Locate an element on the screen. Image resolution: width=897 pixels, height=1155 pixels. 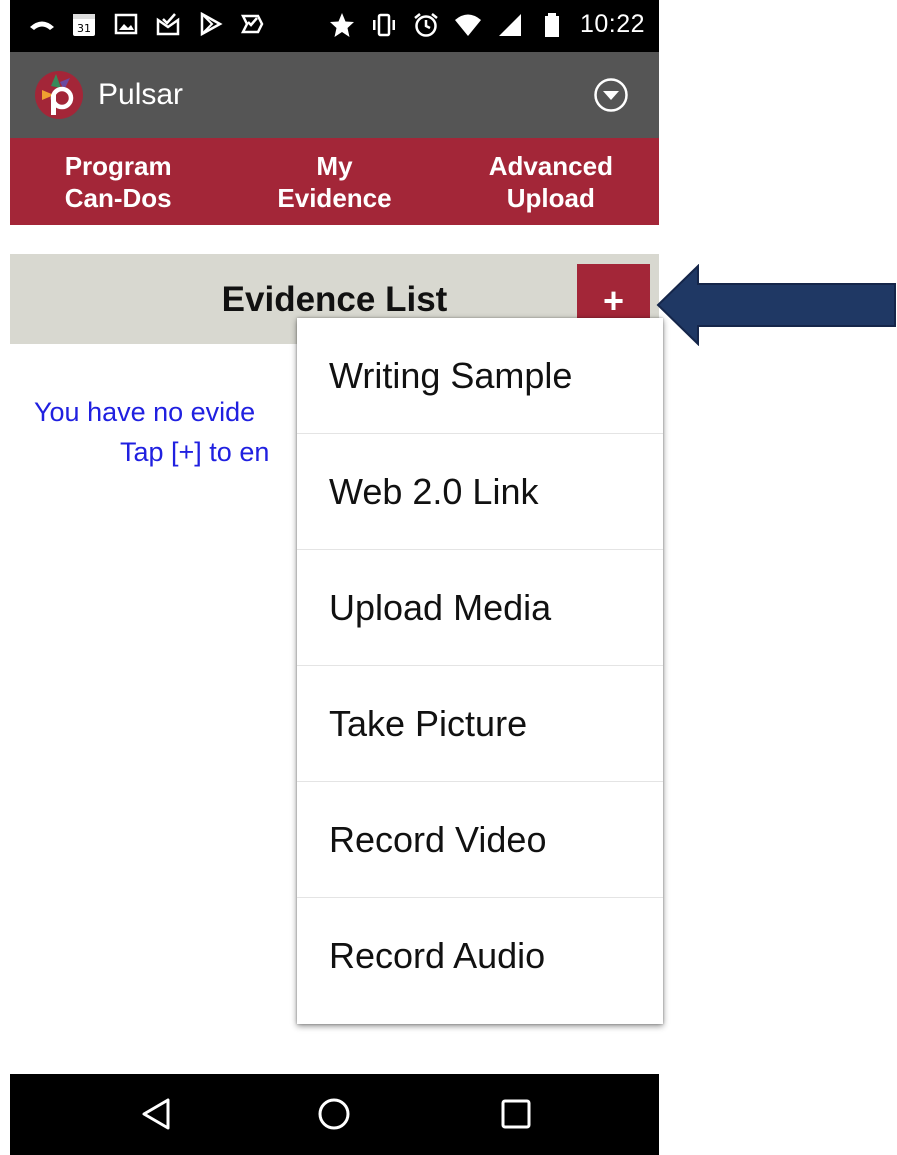
home-icon is located at coordinates (334, 1114).